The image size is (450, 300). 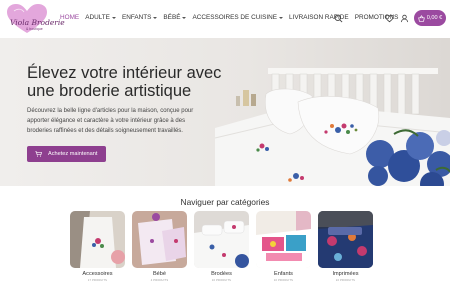 I want to click on nav-label: ENFANTS, so click(x=136, y=17).